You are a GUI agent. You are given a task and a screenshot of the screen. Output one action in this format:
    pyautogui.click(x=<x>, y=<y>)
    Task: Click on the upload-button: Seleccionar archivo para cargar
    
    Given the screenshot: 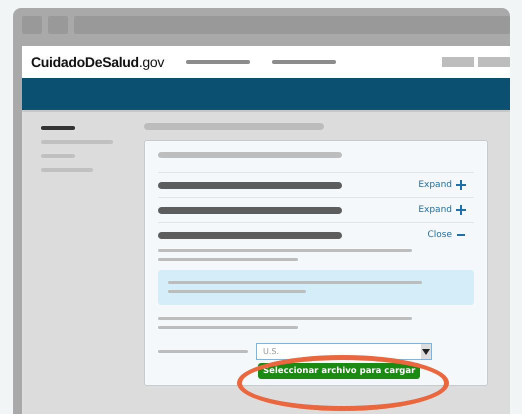 What is the action you would take?
    pyautogui.click(x=339, y=371)
    